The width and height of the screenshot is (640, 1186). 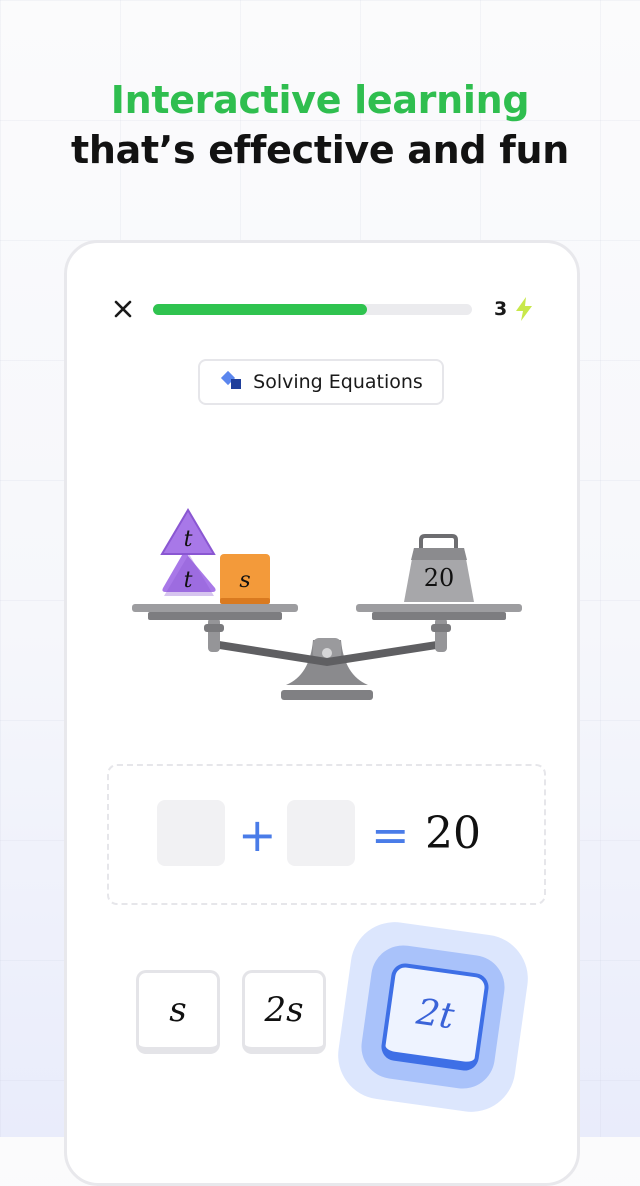 I want to click on weight-block: 20, so click(x=439, y=568).